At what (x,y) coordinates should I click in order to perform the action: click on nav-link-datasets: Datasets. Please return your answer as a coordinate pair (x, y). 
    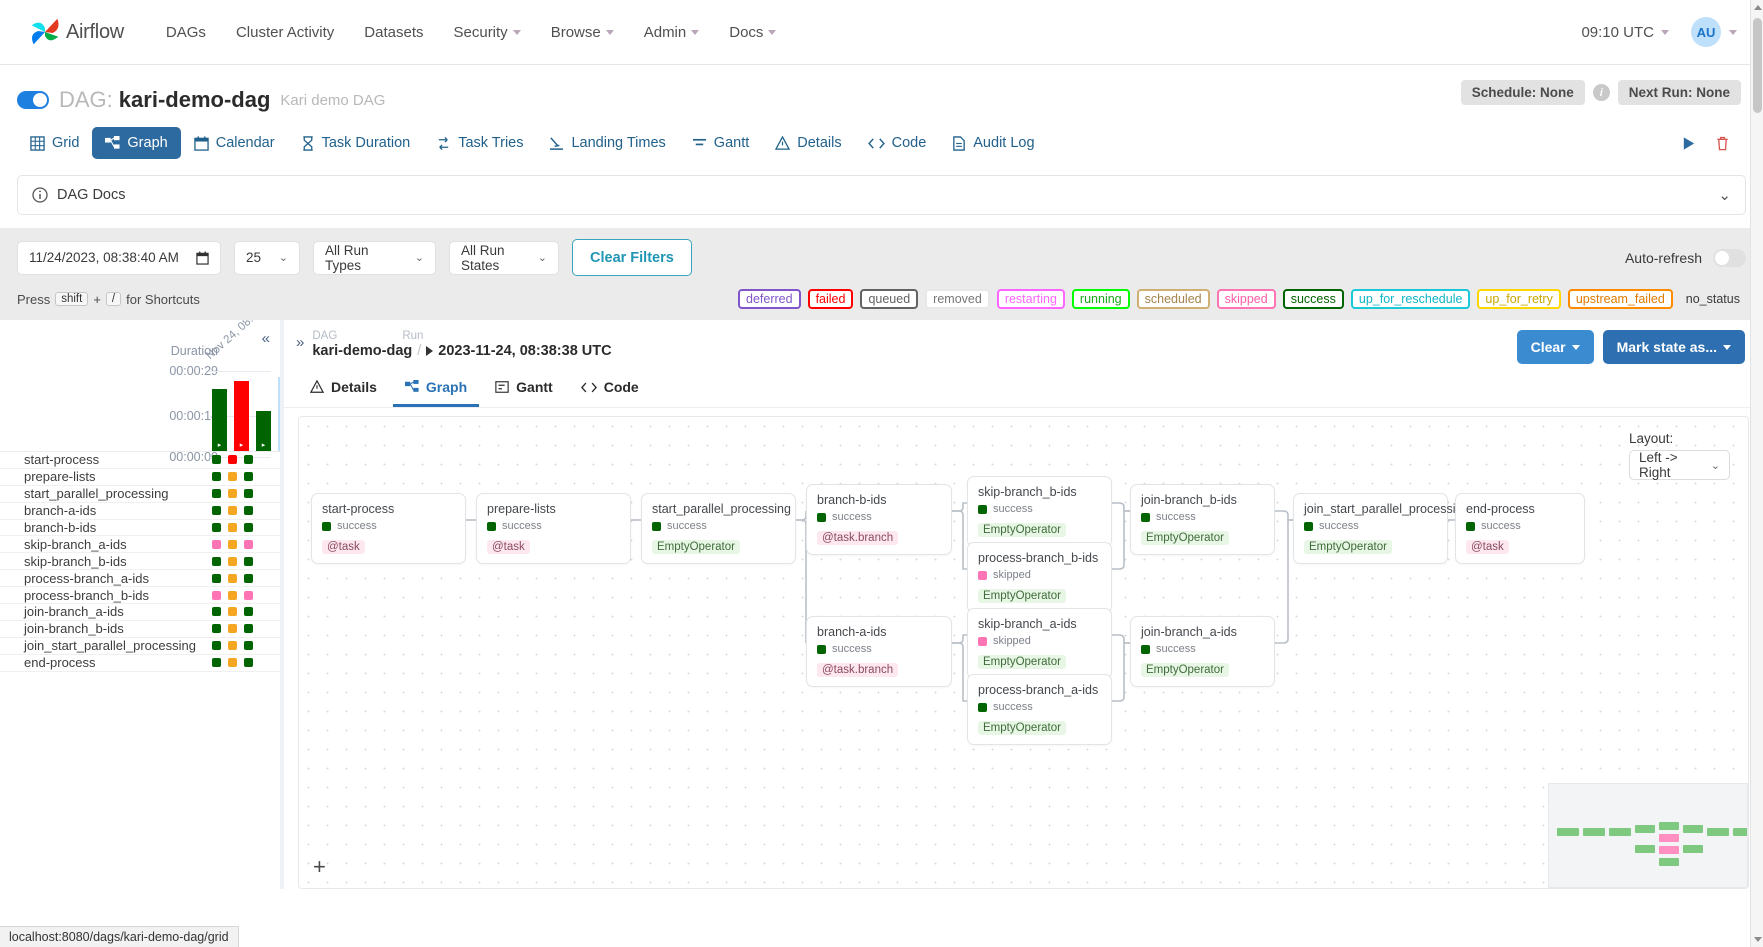
    Looking at the image, I should click on (393, 32).